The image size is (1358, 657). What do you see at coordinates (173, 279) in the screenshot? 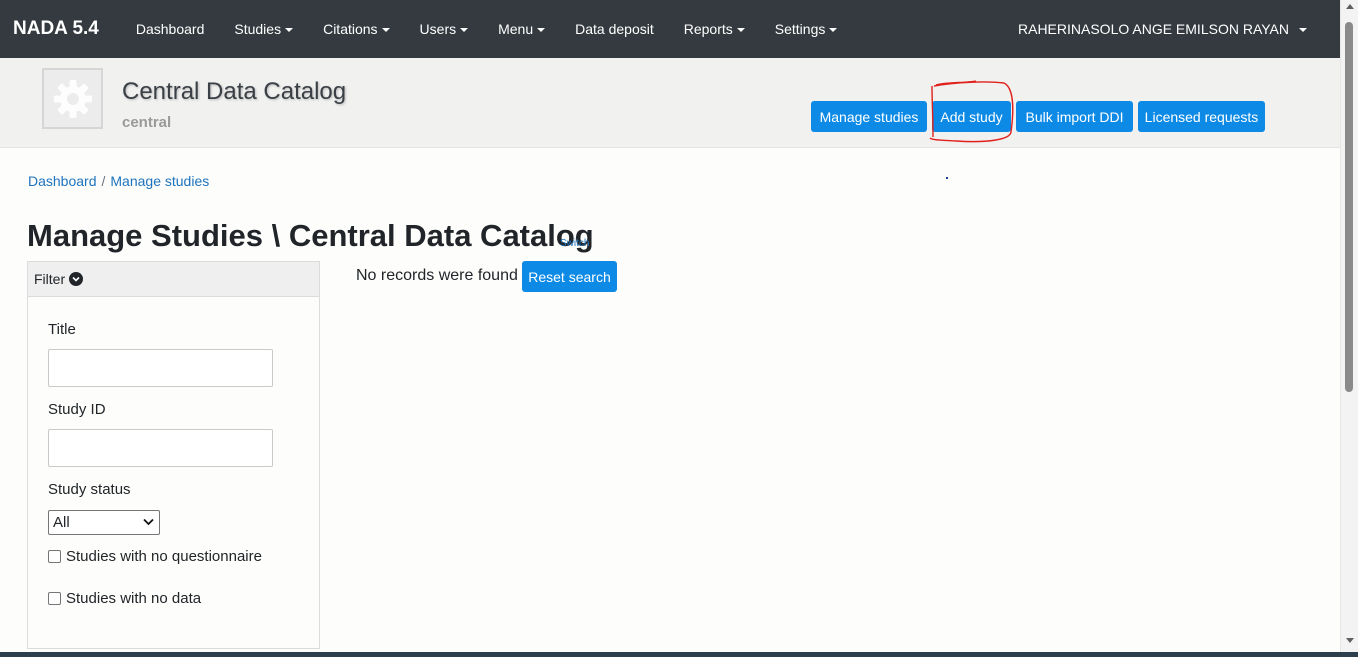
I see `filter-toggle: Filter` at bounding box center [173, 279].